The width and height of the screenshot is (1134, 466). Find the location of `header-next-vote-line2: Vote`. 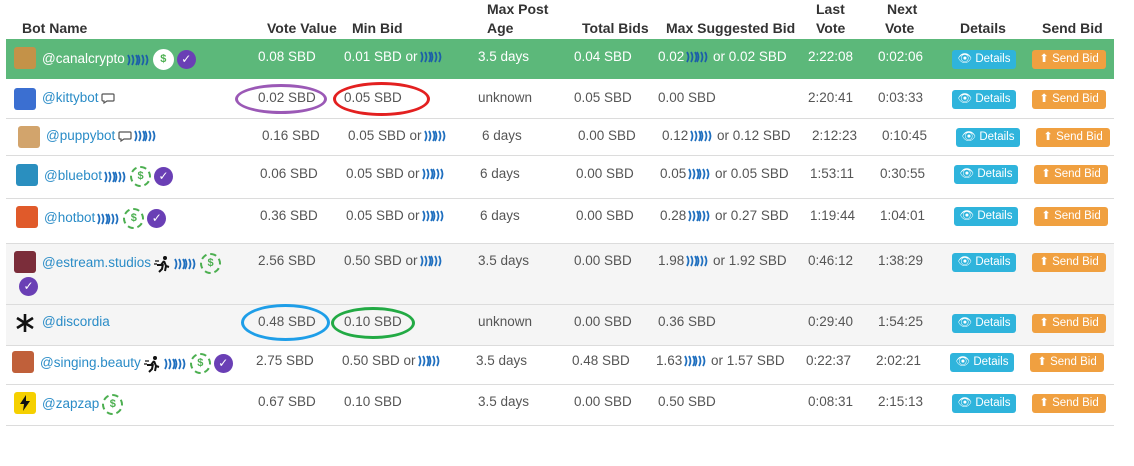

header-next-vote-line2: Vote is located at coordinates (900, 28).